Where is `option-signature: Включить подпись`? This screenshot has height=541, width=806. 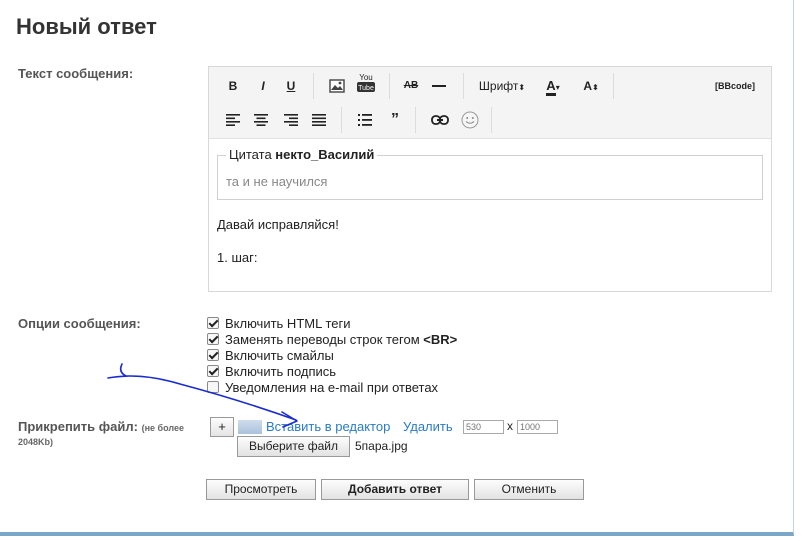 option-signature: Включить подпись is located at coordinates (332, 371).